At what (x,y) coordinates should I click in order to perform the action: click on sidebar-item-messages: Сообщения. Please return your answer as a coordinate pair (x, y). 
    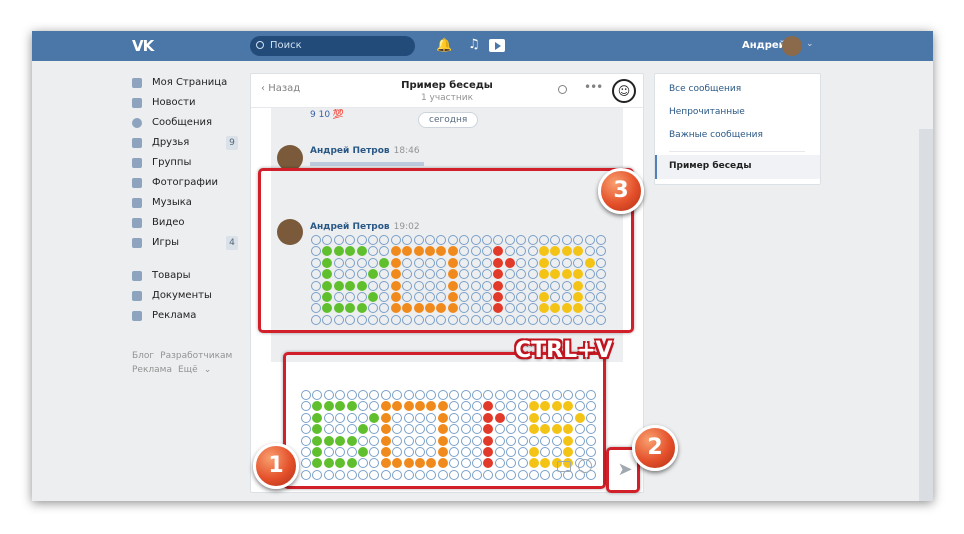
    Looking at the image, I should click on (187, 123).